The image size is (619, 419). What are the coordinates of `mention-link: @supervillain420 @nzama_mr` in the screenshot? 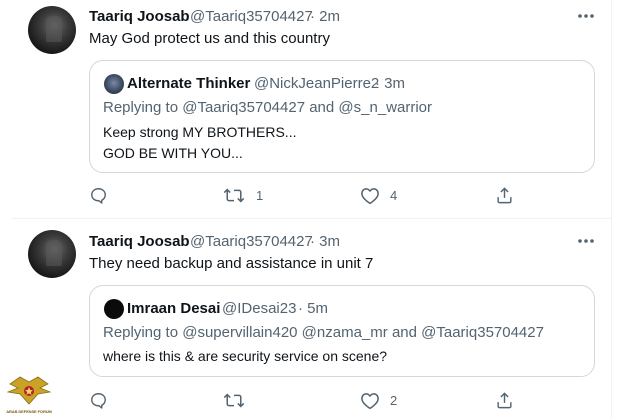 It's located at (285, 332).